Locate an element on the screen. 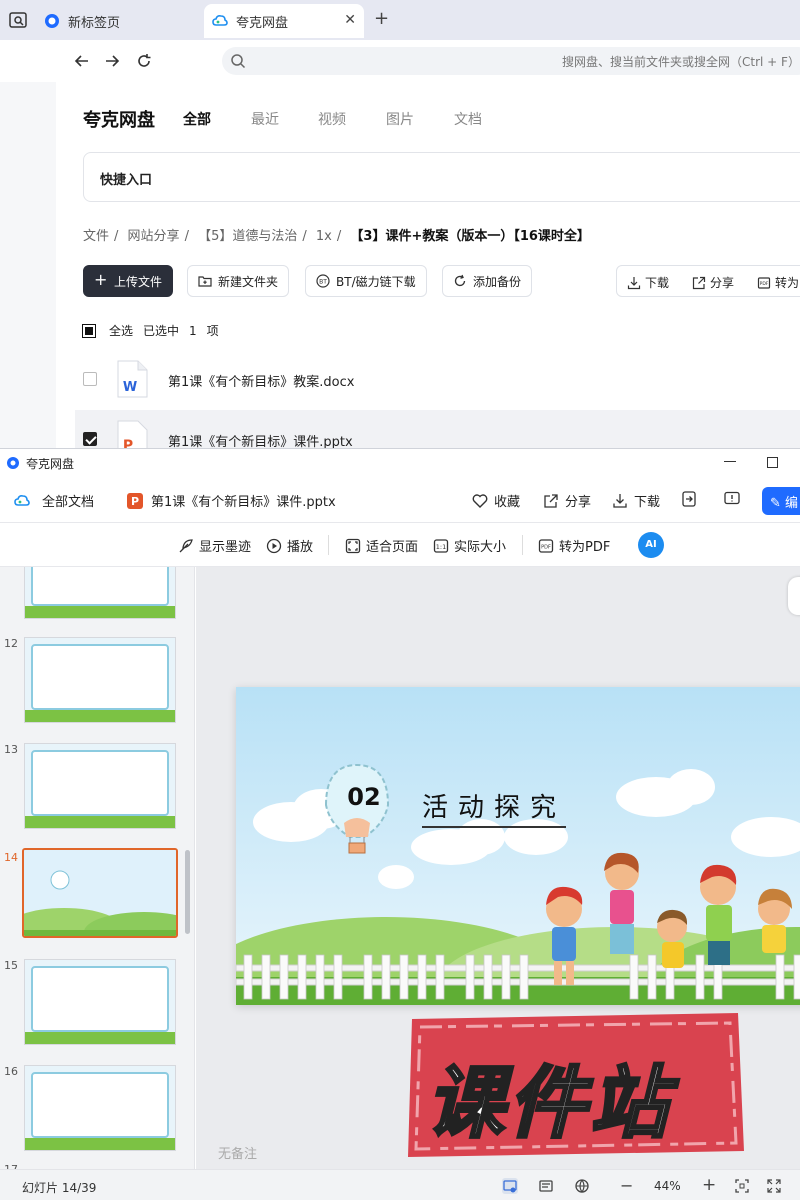  file-name: 第1课《有个新目标》教案.docx is located at coordinates (261, 380).